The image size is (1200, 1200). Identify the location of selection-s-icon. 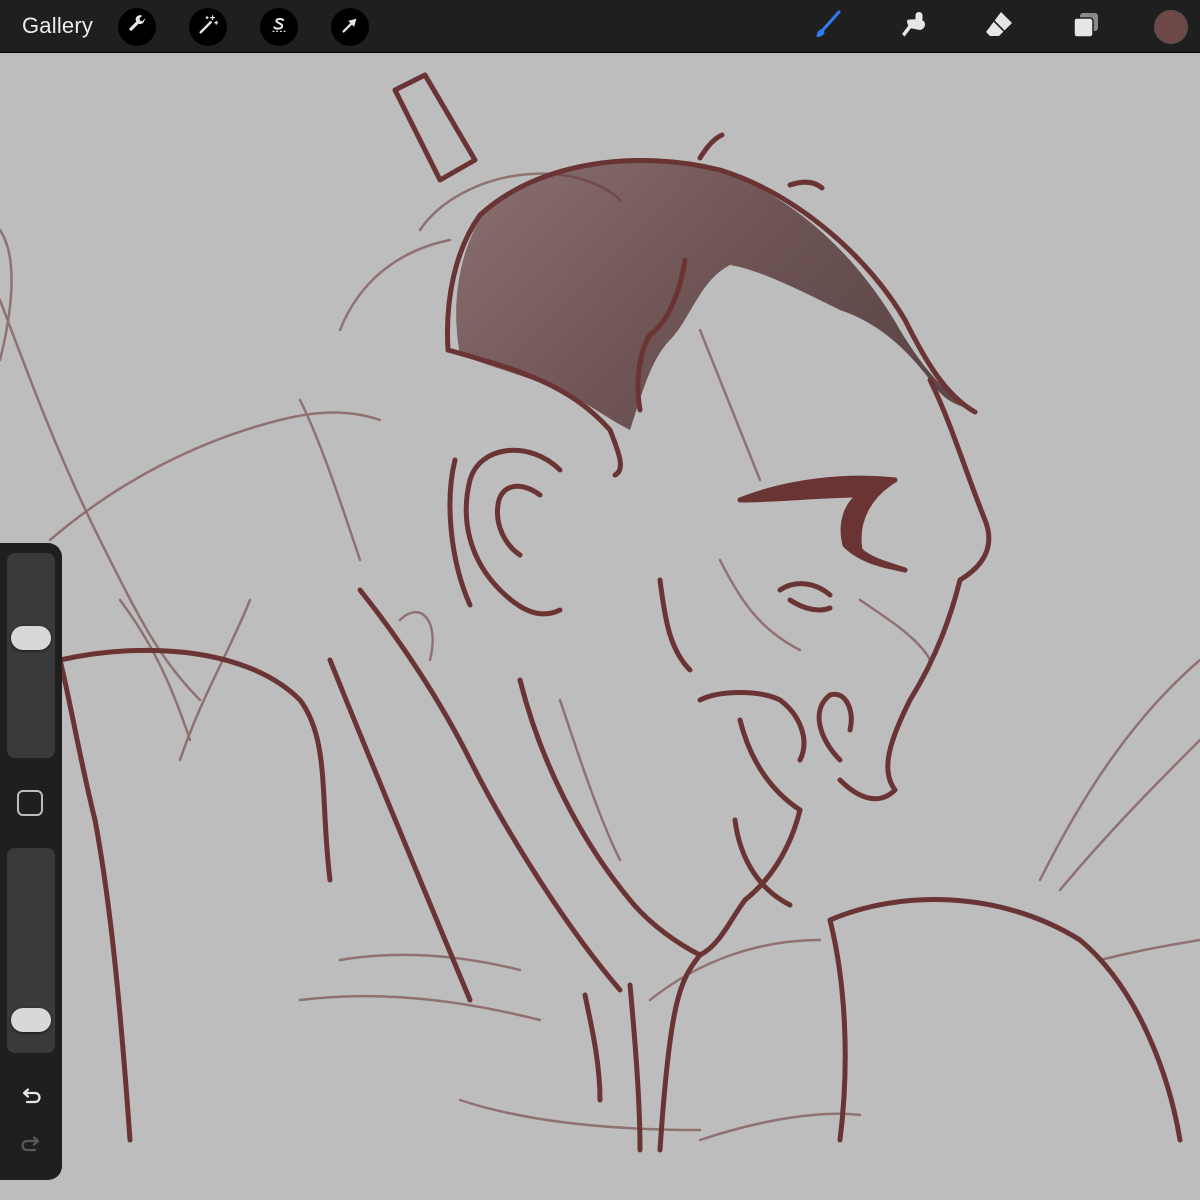
(279, 27).